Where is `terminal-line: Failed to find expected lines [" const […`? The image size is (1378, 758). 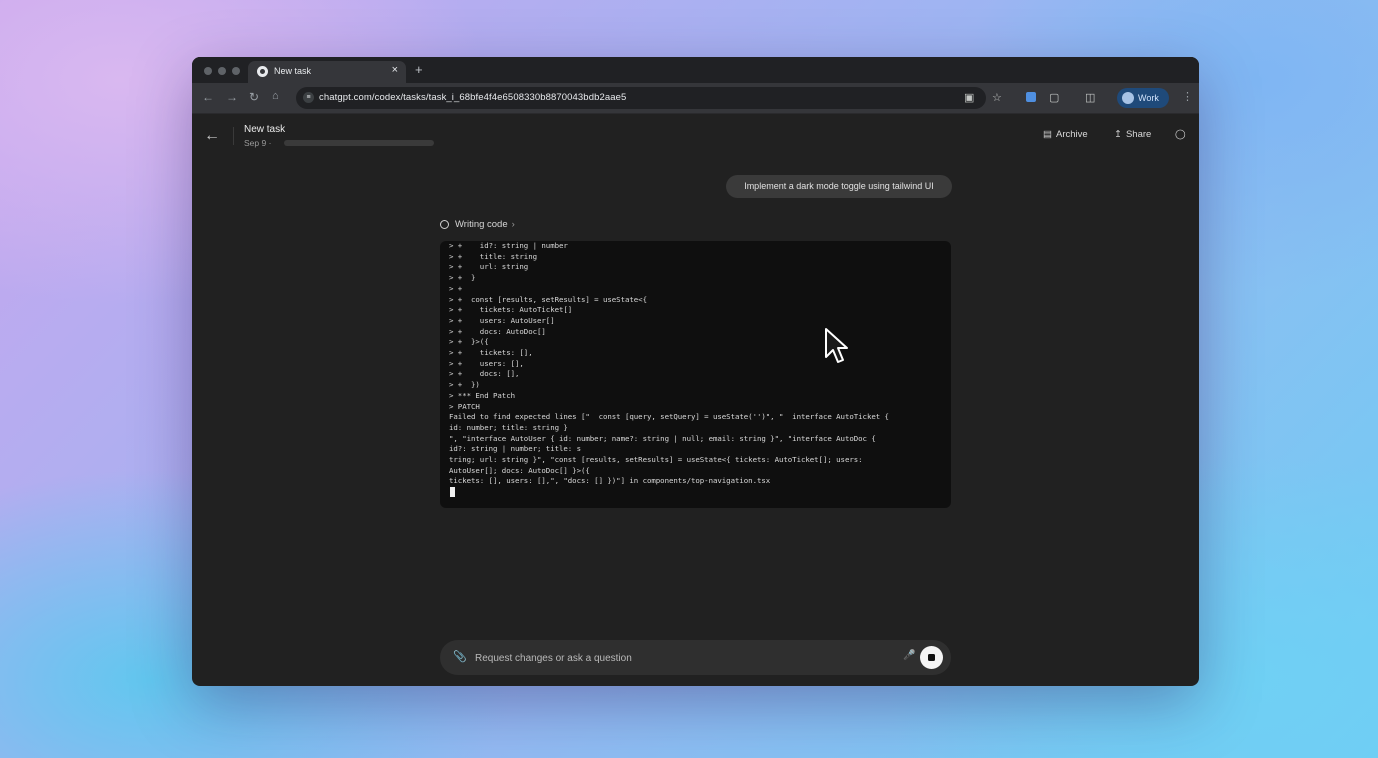 terminal-line: Failed to find expected lines [" const [… is located at coordinates (669, 417).